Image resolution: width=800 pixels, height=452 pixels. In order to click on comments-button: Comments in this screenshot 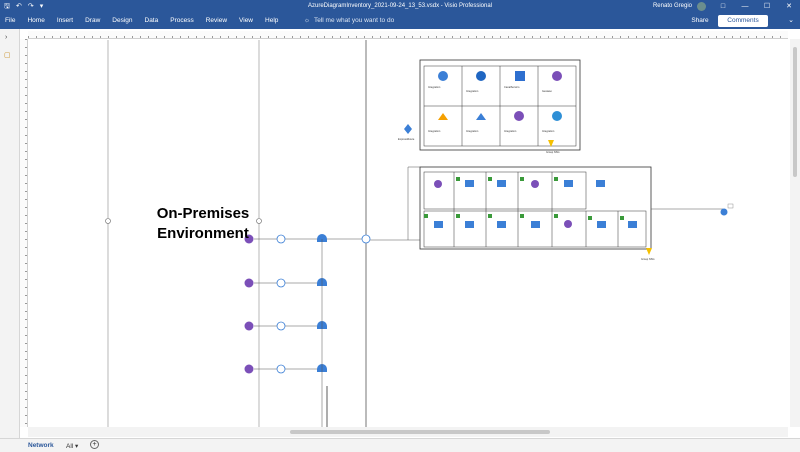, I will do `click(743, 21)`.